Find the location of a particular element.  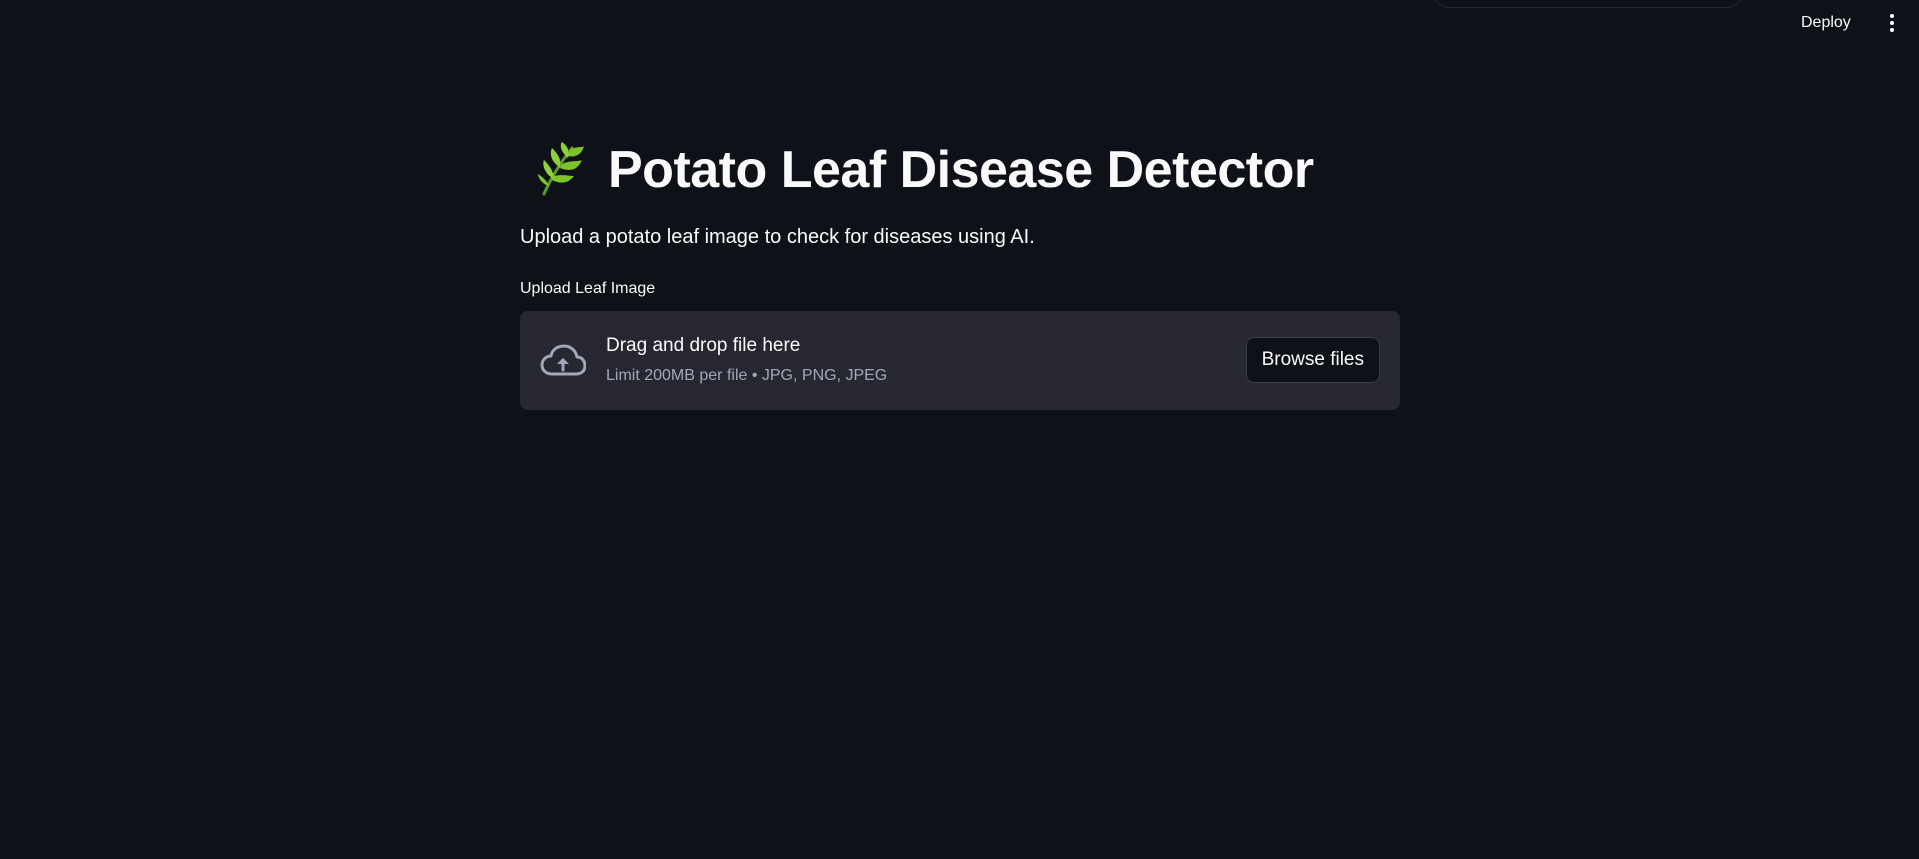

title-row: Potato Leaf Disease Detector is located at coordinates (917, 170).